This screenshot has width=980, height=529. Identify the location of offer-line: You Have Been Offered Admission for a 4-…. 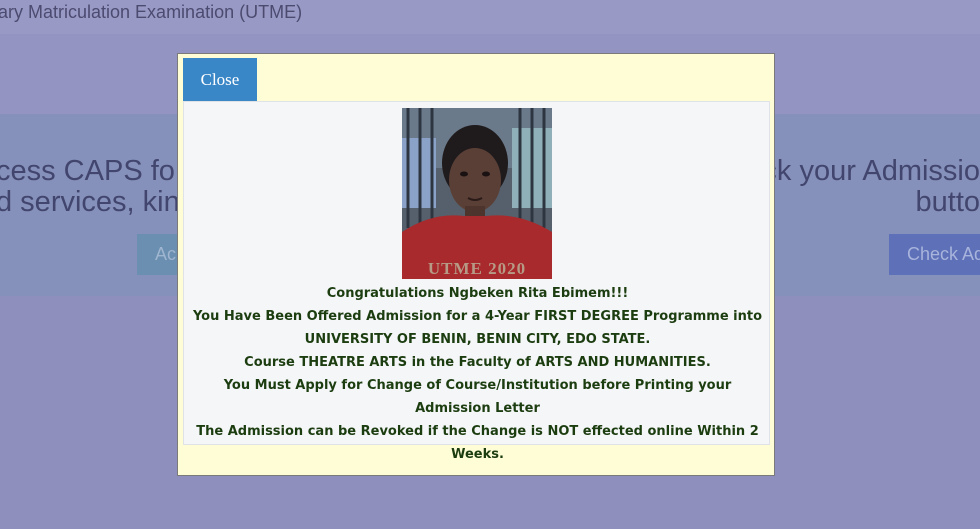
(477, 316).